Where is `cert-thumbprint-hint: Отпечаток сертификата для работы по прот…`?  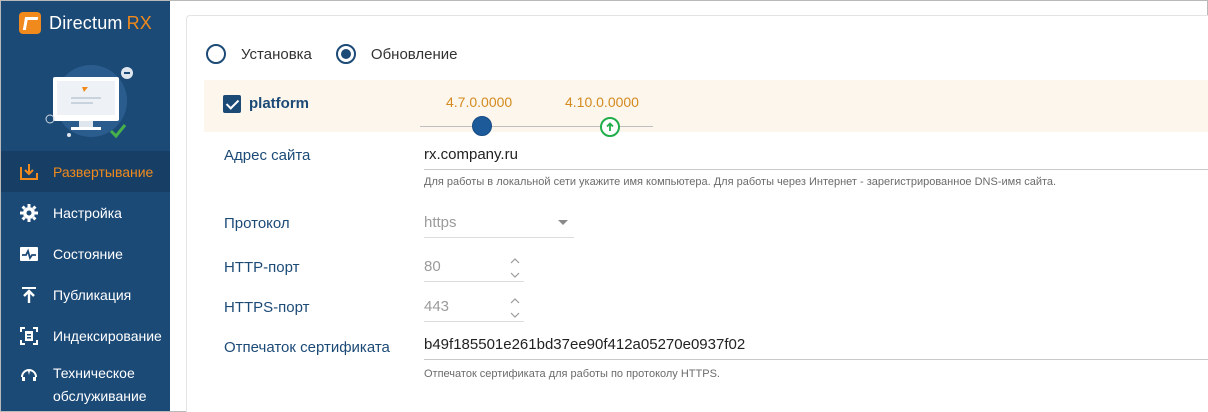
cert-thumbprint-hint: Отпечаток сертификата для работы по прот… is located at coordinates (572, 374).